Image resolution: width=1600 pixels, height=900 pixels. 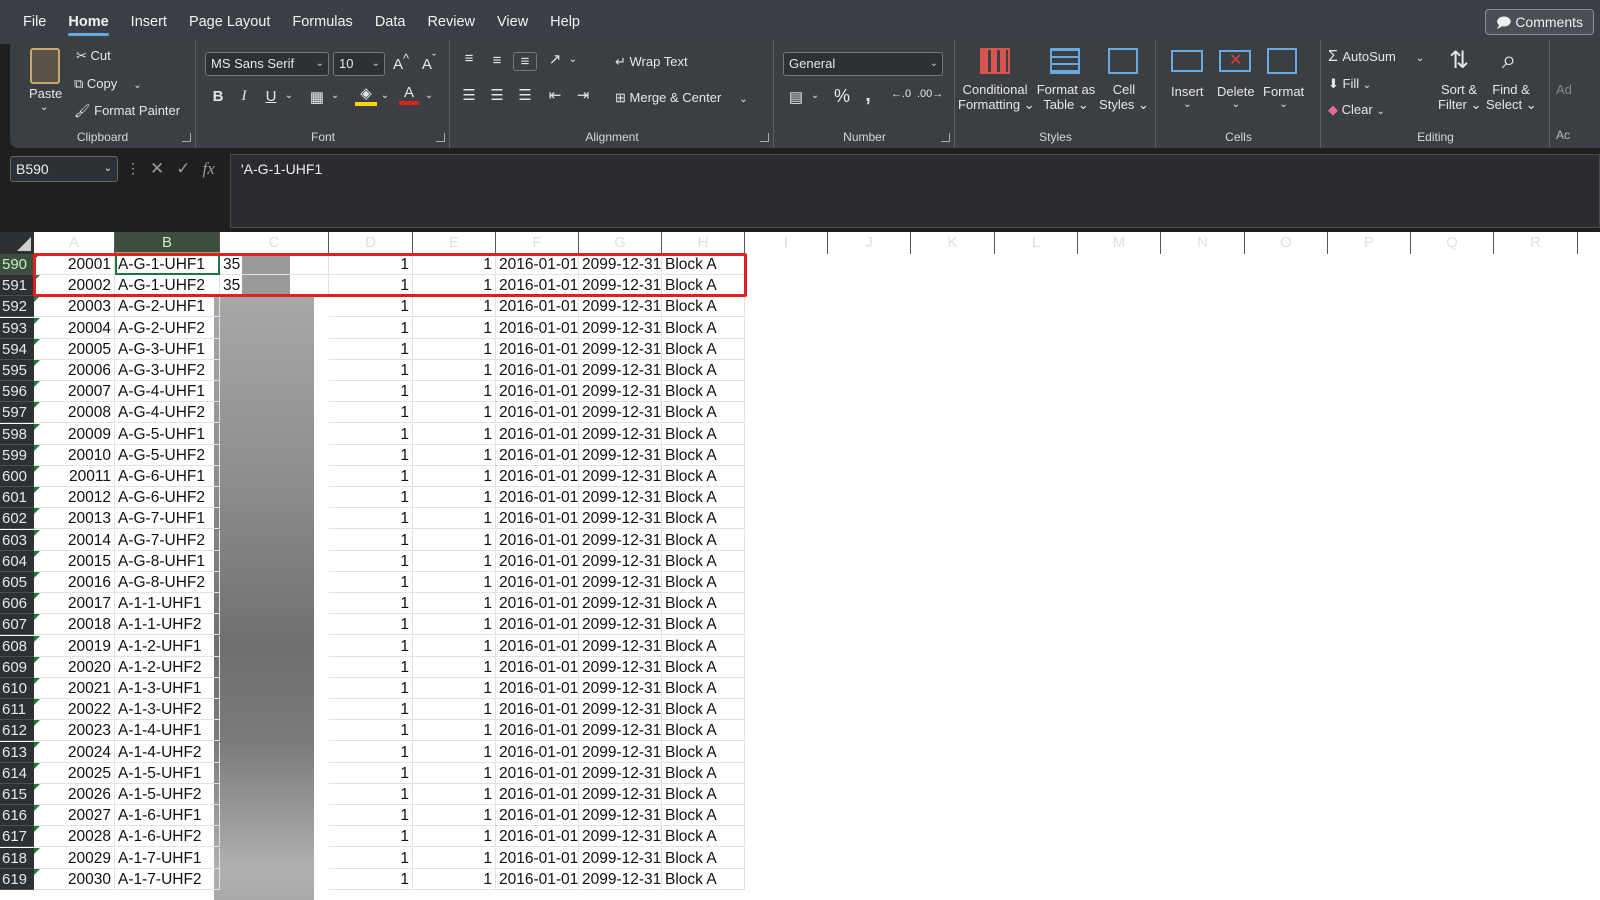 I want to click on column-header-g: G, so click(x=620, y=243).